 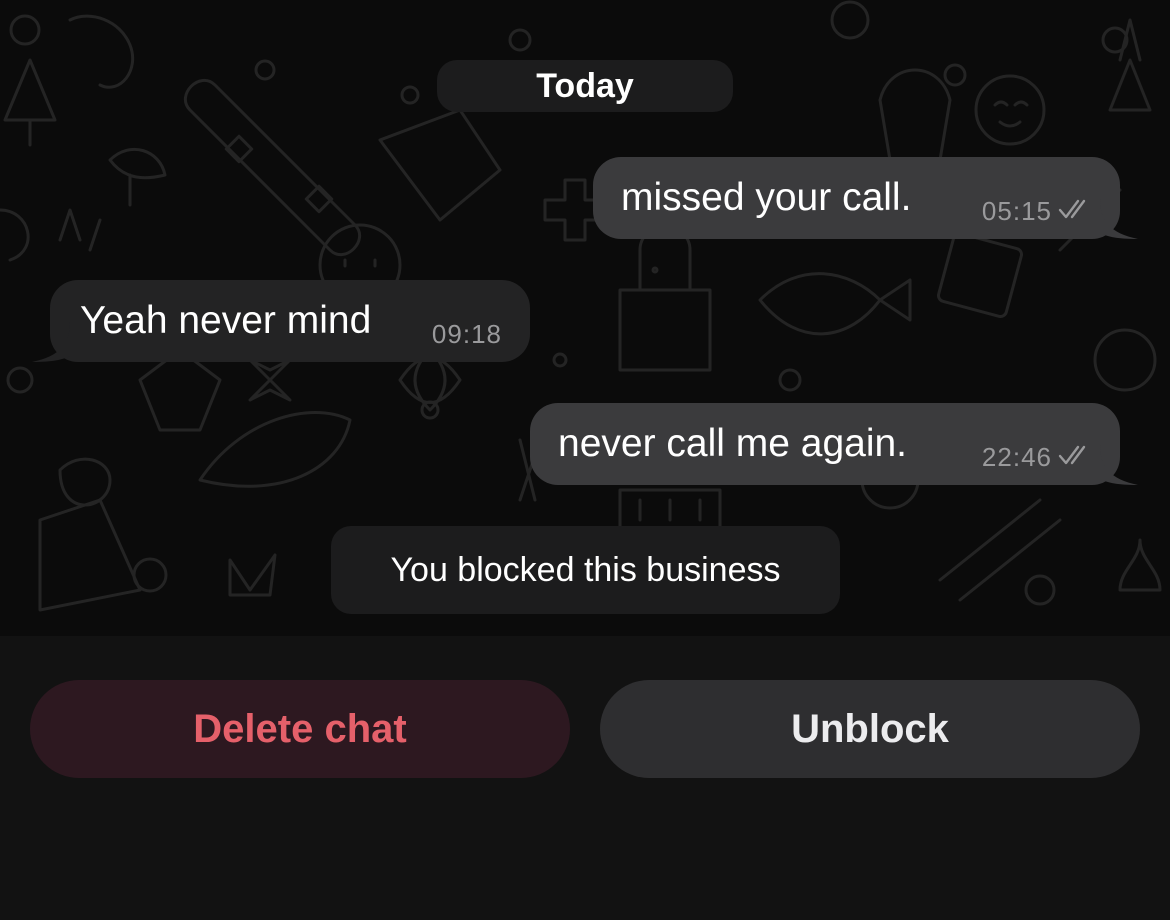 I want to click on message-time: 09:18, so click(x=466, y=334).